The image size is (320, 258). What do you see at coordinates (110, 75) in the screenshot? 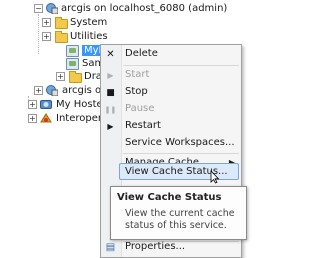
I see `play-icon: ▶` at bounding box center [110, 75].